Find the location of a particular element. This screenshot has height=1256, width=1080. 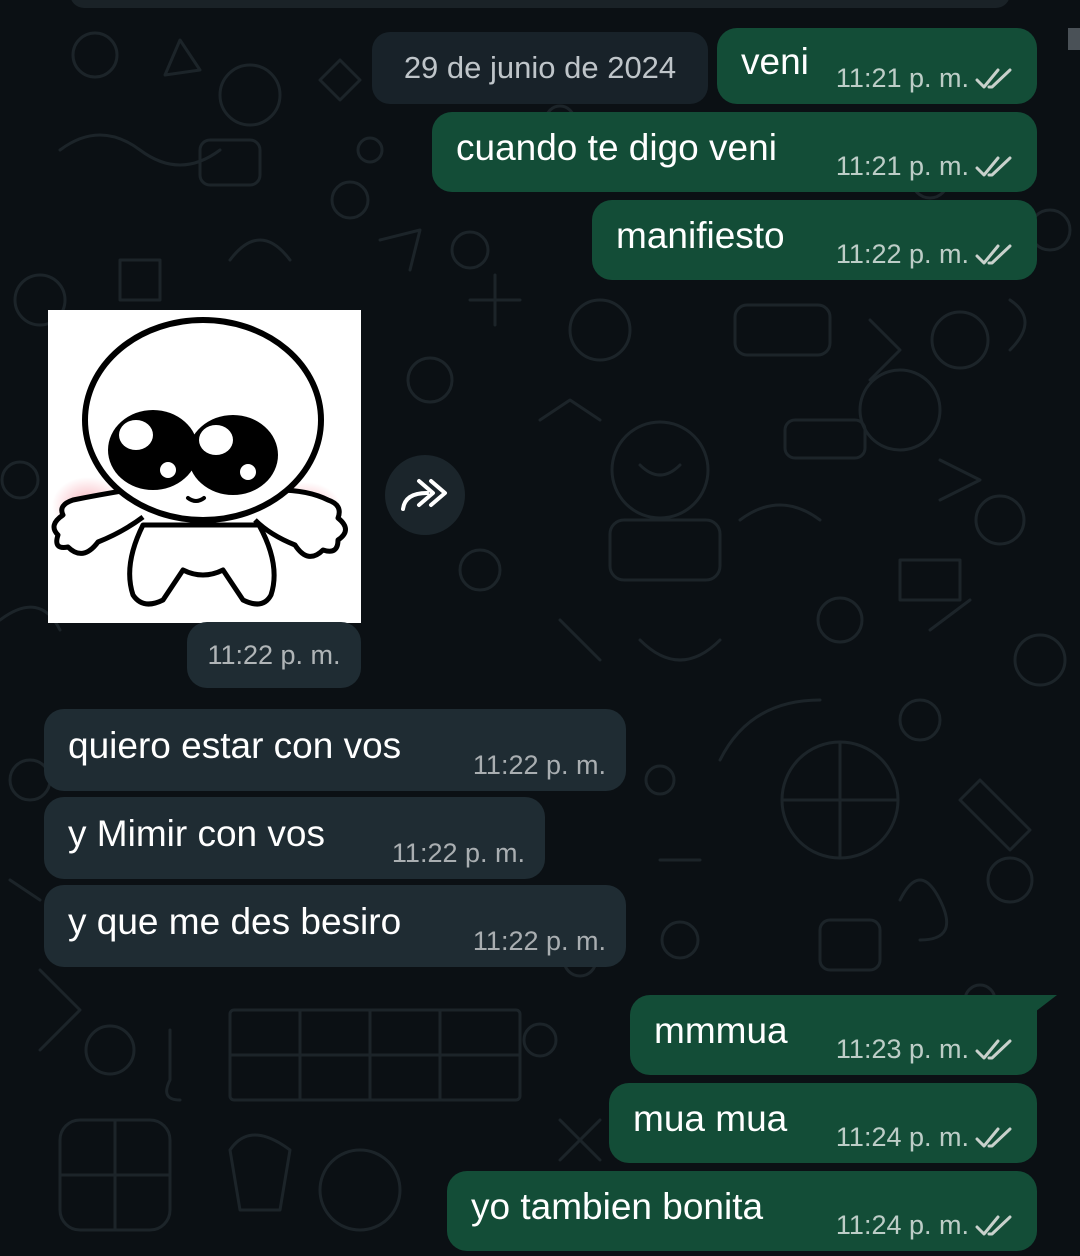

sticker-image is located at coordinates (204, 466).